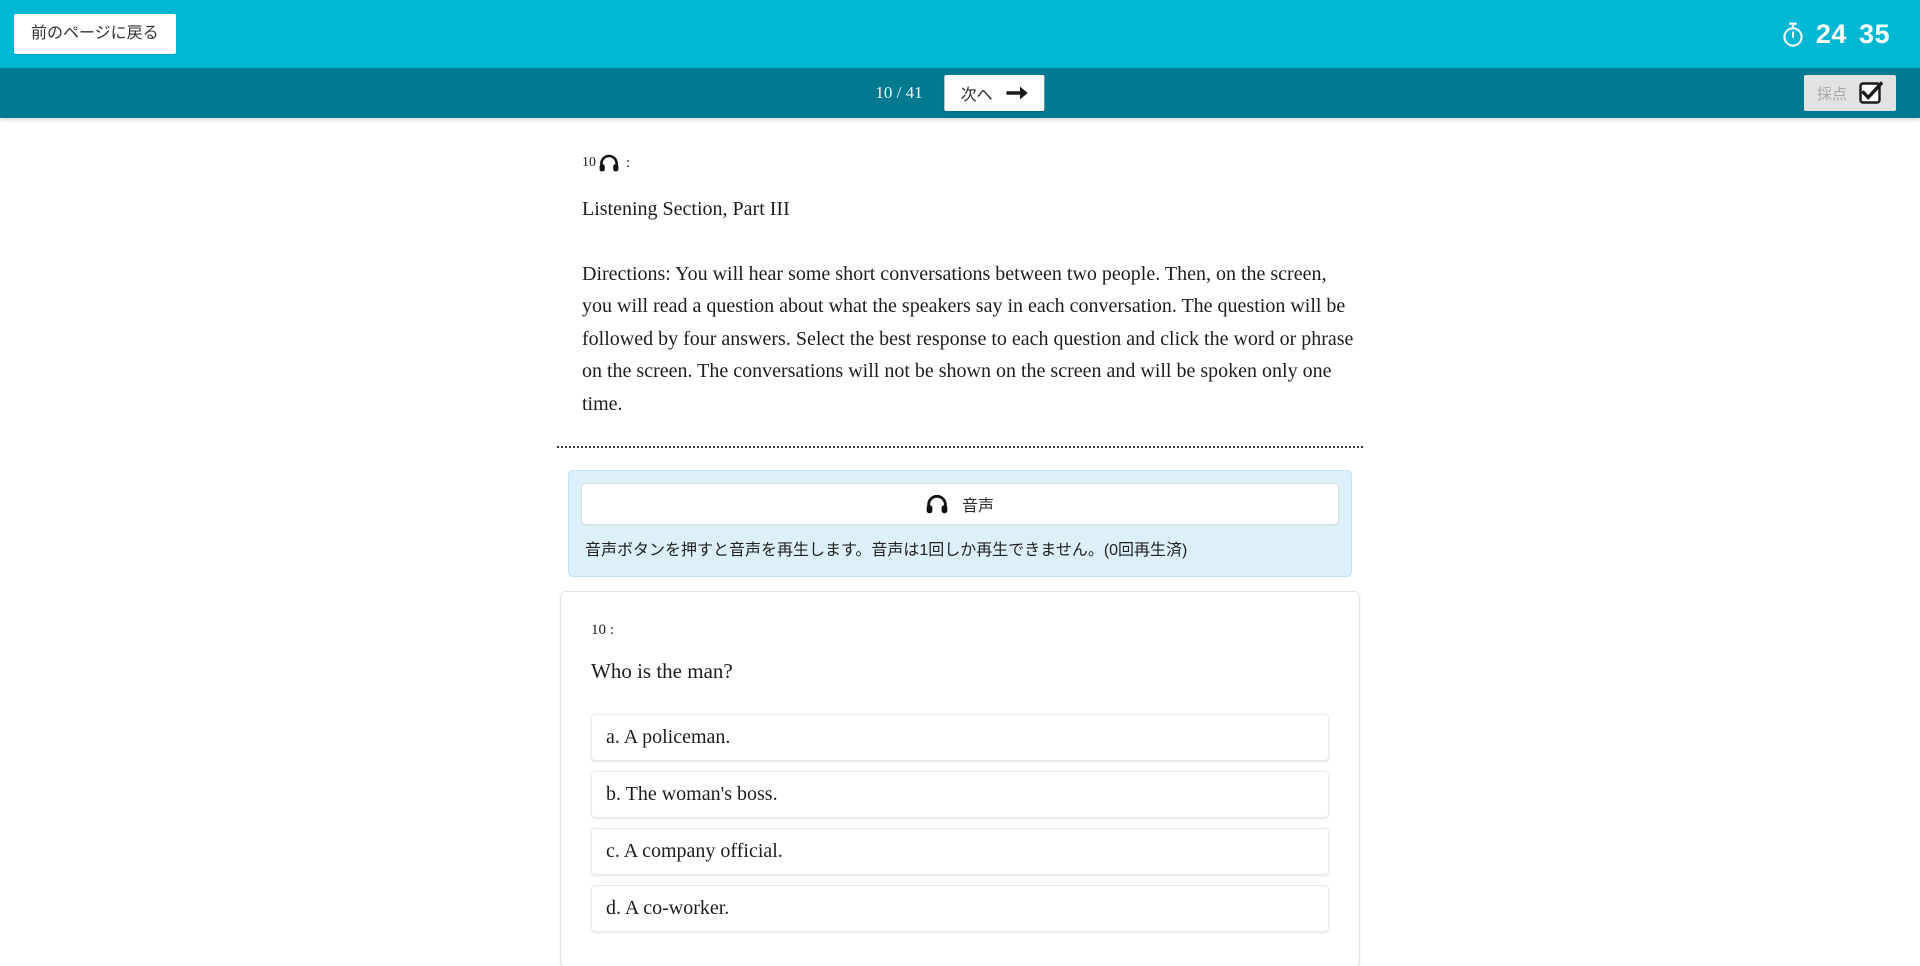  What do you see at coordinates (1849, 93) in the screenshot?
I see `grade-submit-button: 採点` at bounding box center [1849, 93].